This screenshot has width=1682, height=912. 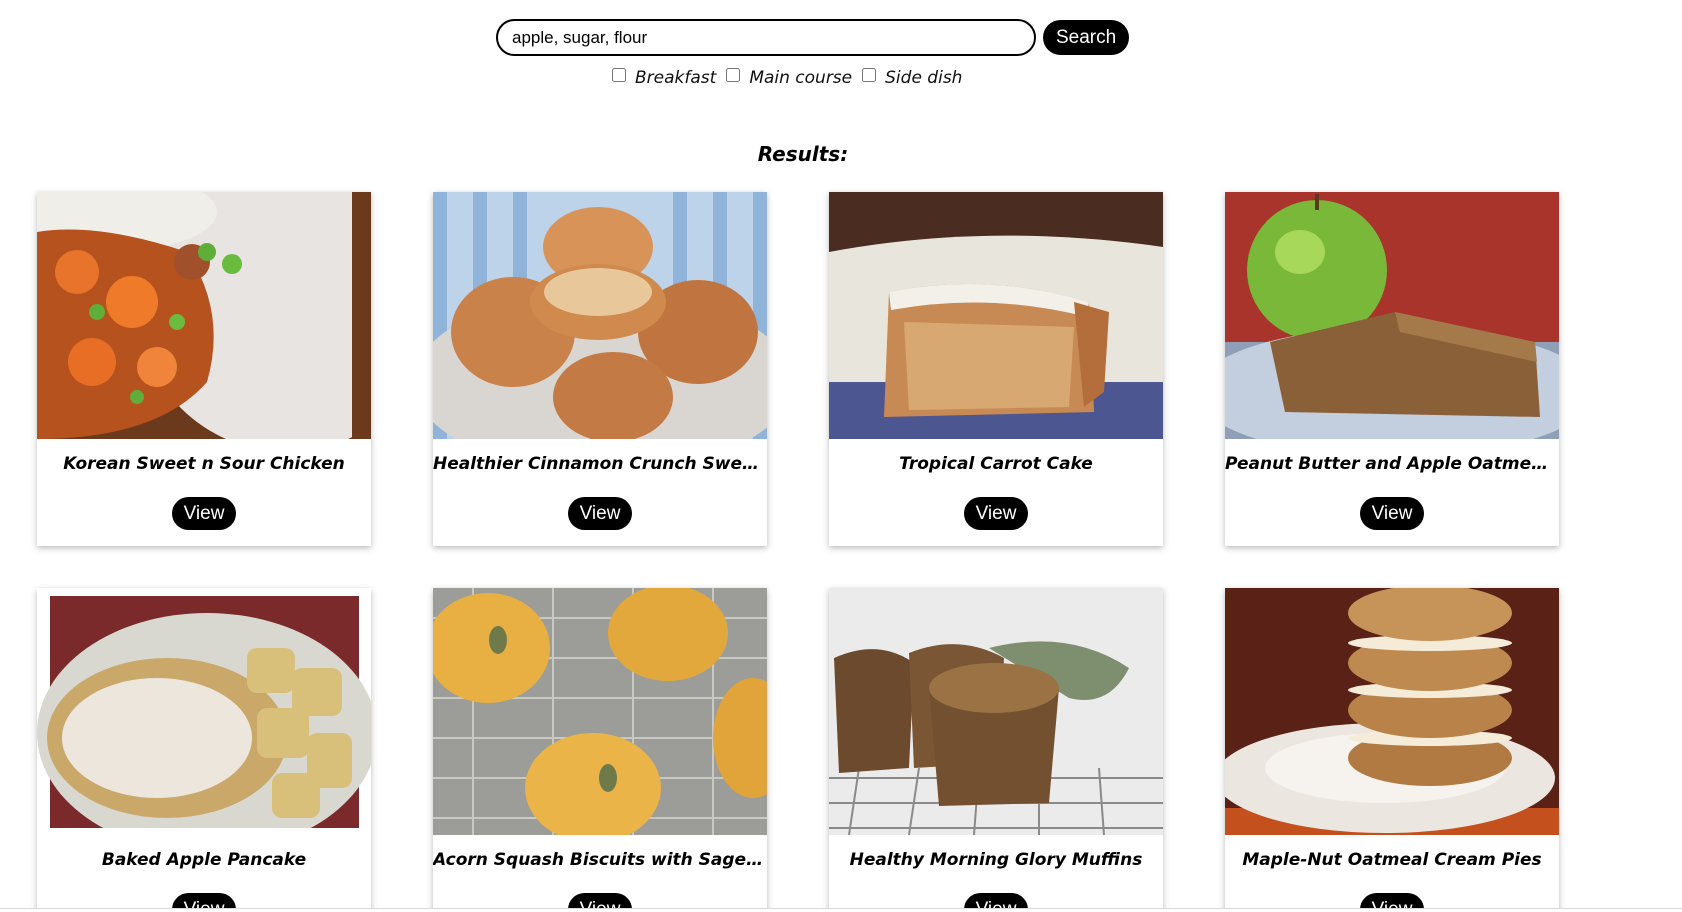 I want to click on recipe-card: Korean Sweet n Sour Chicken View, so click(x=204, y=369).